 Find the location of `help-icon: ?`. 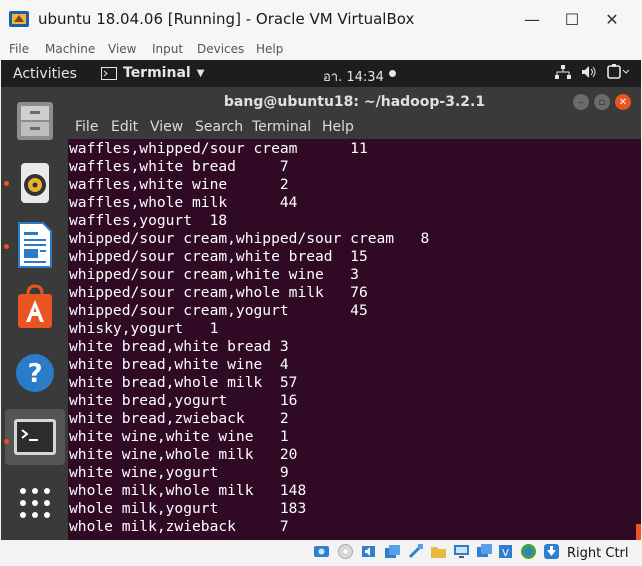

help-icon: ? is located at coordinates (35, 373).